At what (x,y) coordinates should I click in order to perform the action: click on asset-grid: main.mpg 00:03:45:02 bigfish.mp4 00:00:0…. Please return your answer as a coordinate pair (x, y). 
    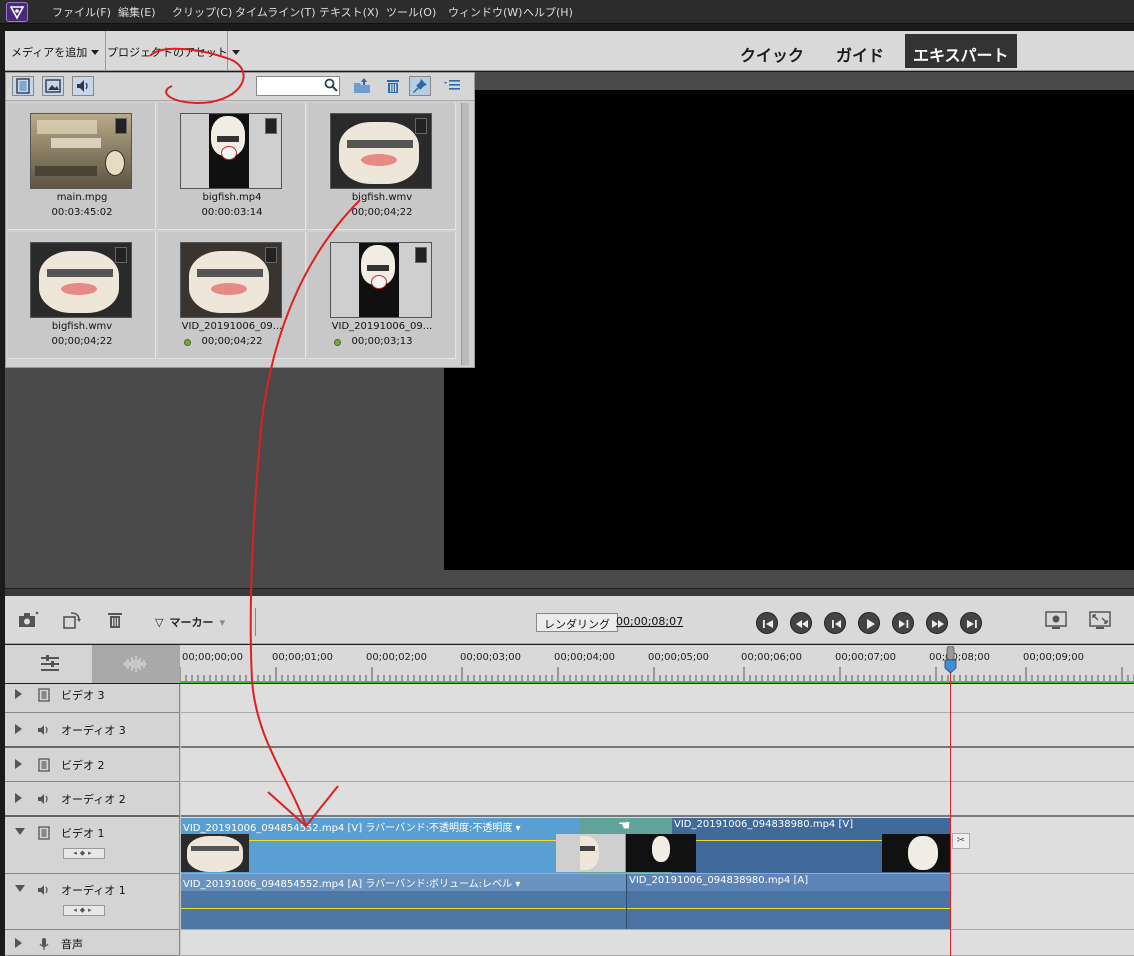
    Looking at the image, I should click on (233, 233).